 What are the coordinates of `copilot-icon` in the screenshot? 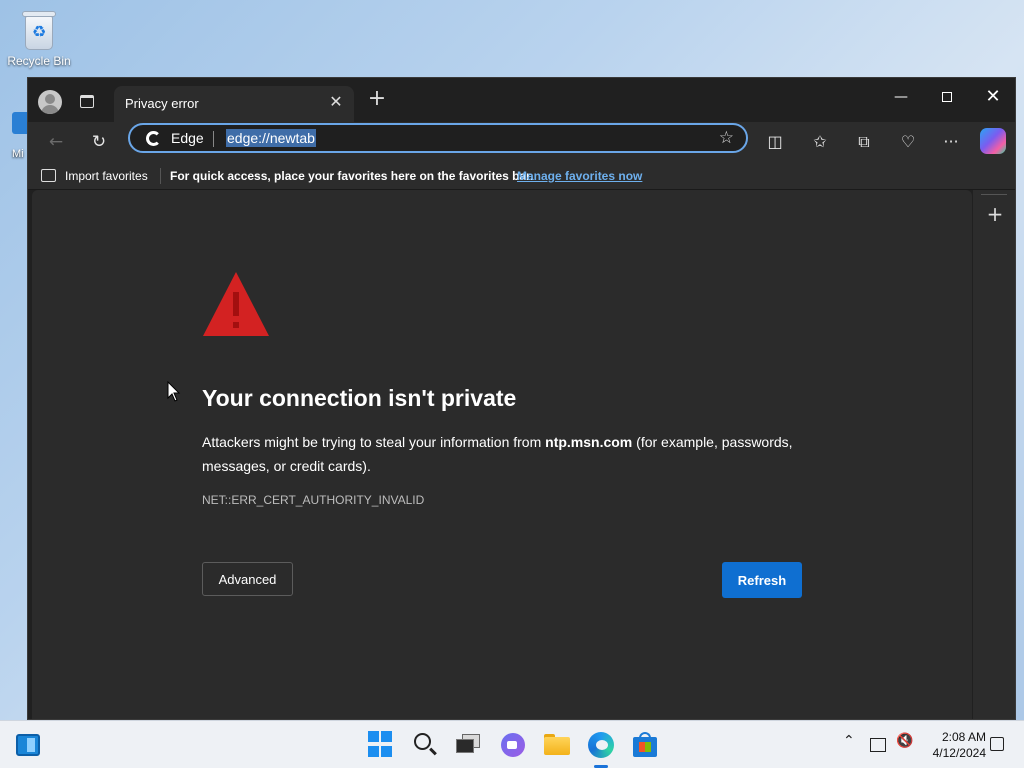 It's located at (993, 141).